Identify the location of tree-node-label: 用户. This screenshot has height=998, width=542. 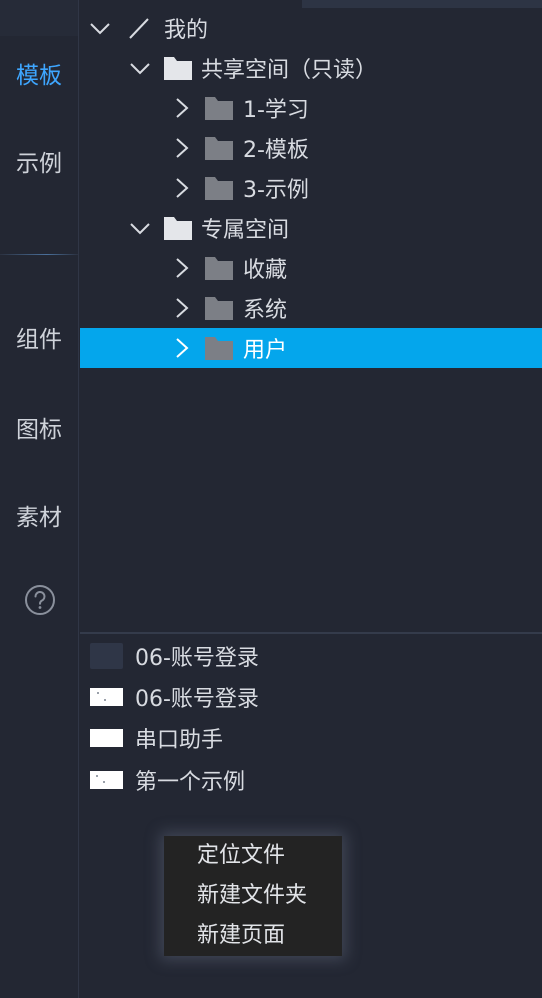
(265, 350).